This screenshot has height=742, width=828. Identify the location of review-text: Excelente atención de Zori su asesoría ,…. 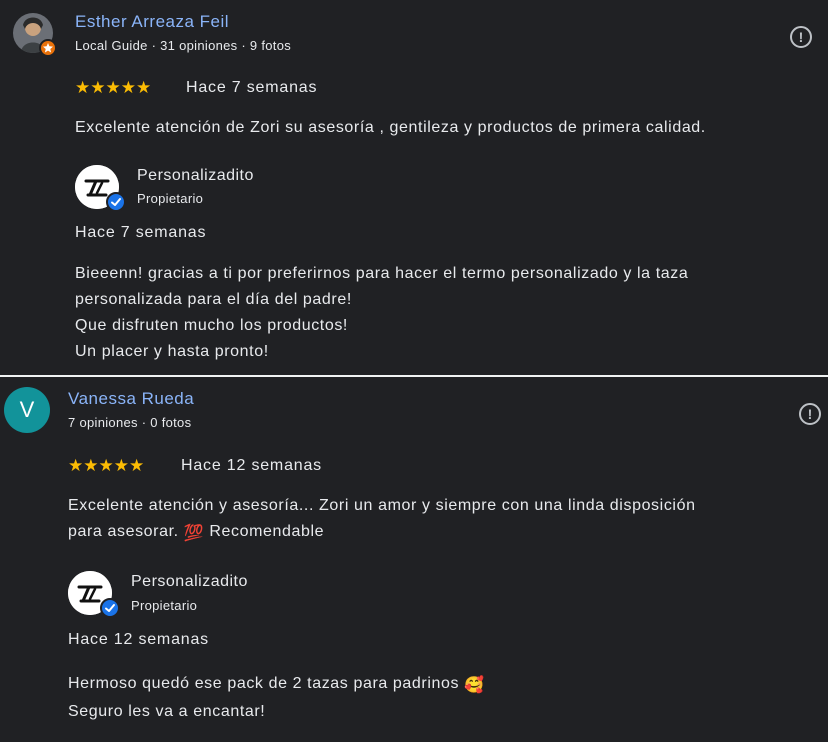
(390, 127).